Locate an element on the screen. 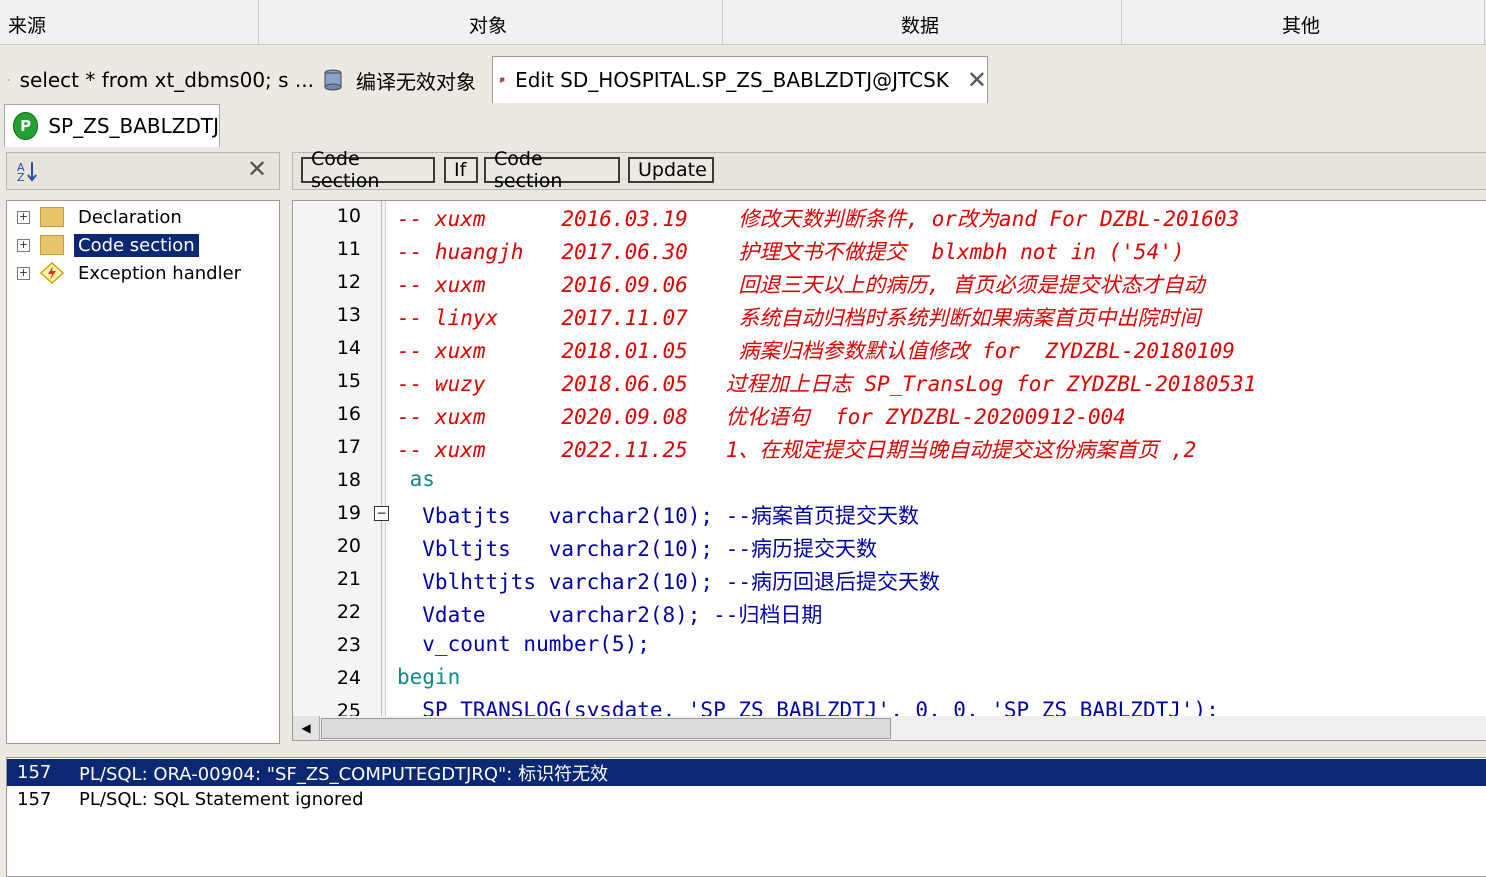 This screenshot has height=877, width=1486. line-number: 10 is located at coordinates (342, 216).